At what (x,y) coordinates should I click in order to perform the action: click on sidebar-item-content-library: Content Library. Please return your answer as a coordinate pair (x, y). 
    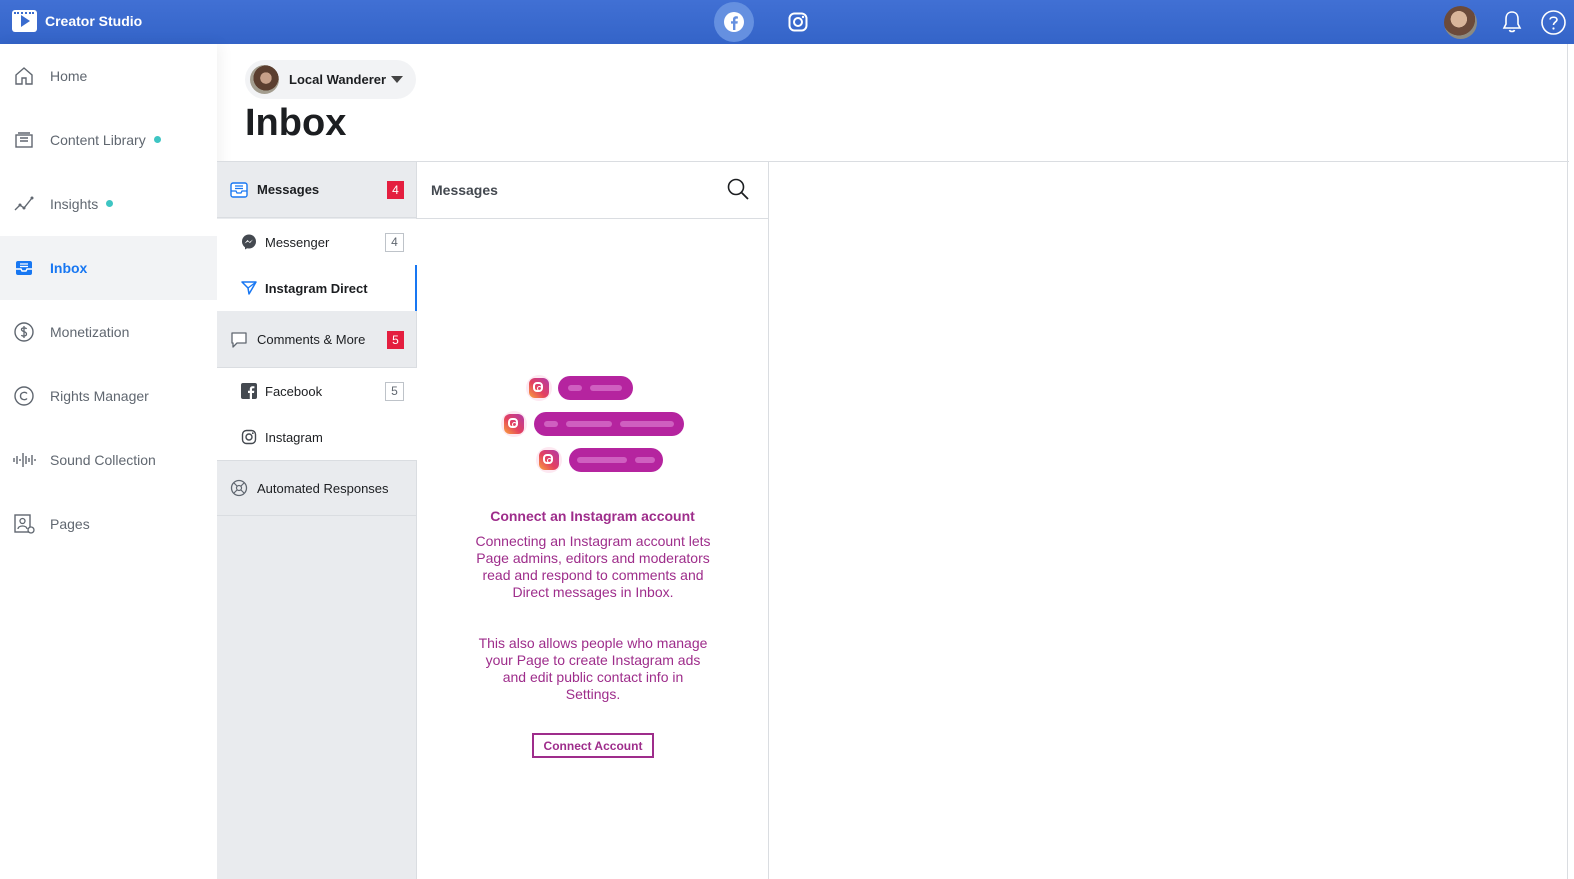
    Looking at the image, I should click on (108, 140).